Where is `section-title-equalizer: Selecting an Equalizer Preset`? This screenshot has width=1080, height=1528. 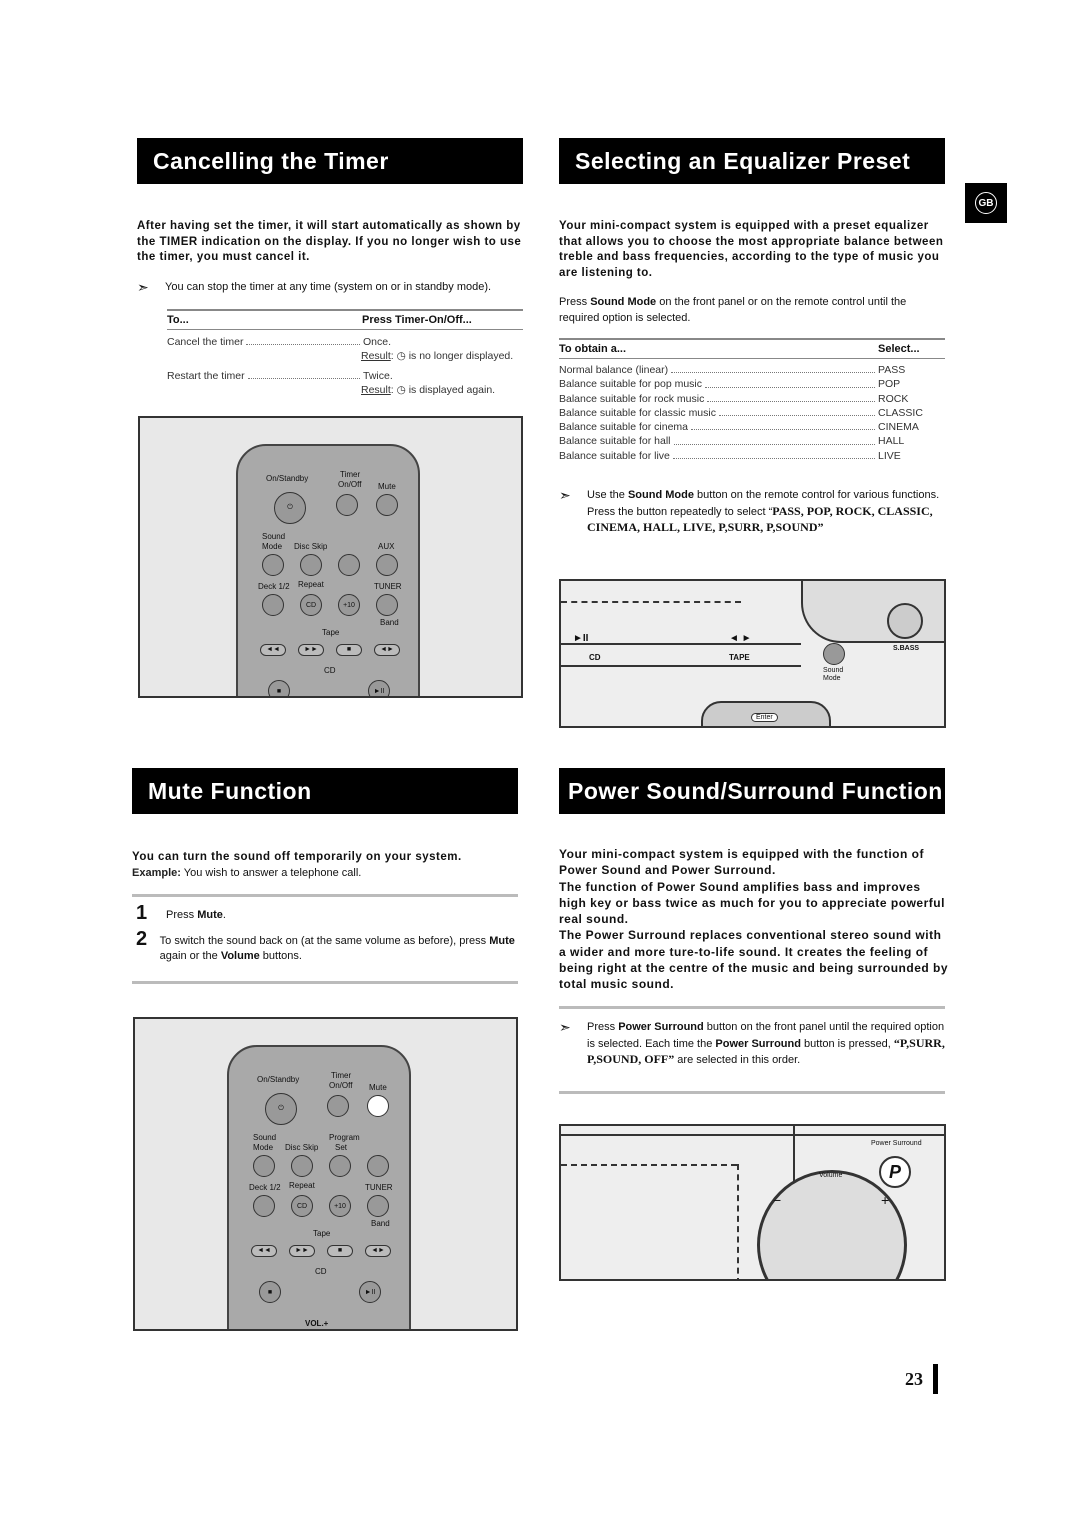
section-title-equalizer: Selecting an Equalizer Preset is located at coordinates (752, 161).